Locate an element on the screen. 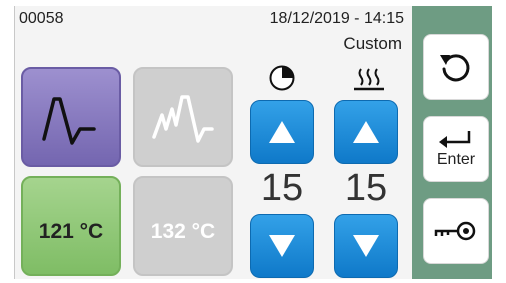 The width and height of the screenshot is (506, 283). drying-increase-button is located at coordinates (366, 132).